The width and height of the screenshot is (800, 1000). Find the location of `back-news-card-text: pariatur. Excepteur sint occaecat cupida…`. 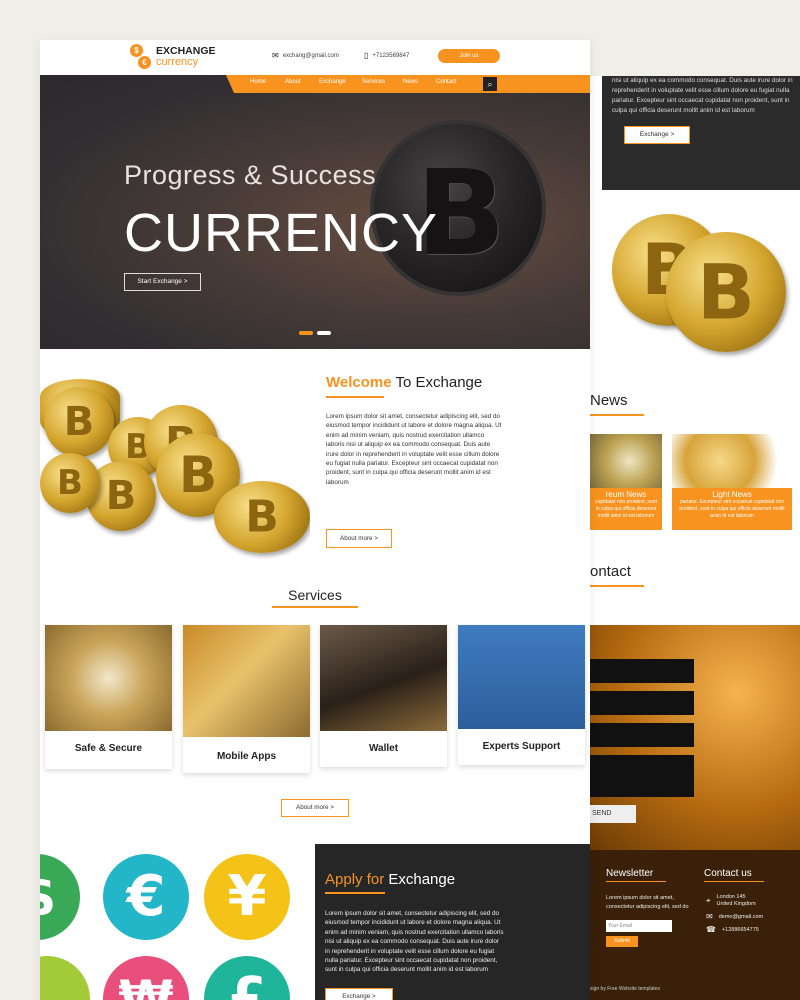

back-news-card-text: pariatur. Excepteur sint occaecat cupida… is located at coordinates (732, 509).